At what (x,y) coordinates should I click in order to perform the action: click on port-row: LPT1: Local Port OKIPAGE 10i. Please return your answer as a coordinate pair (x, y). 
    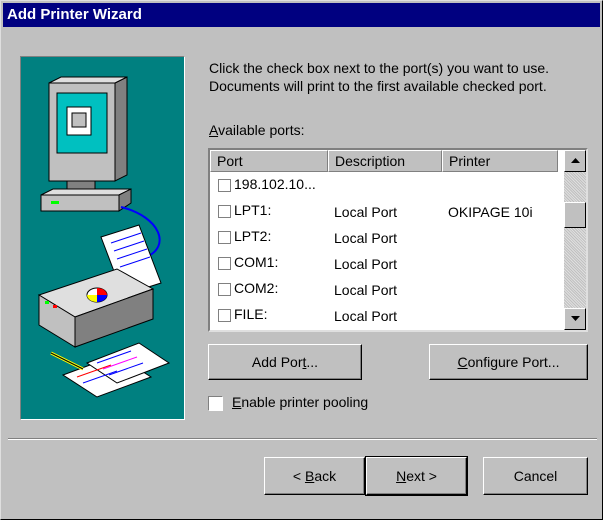
    Looking at the image, I should click on (384, 211).